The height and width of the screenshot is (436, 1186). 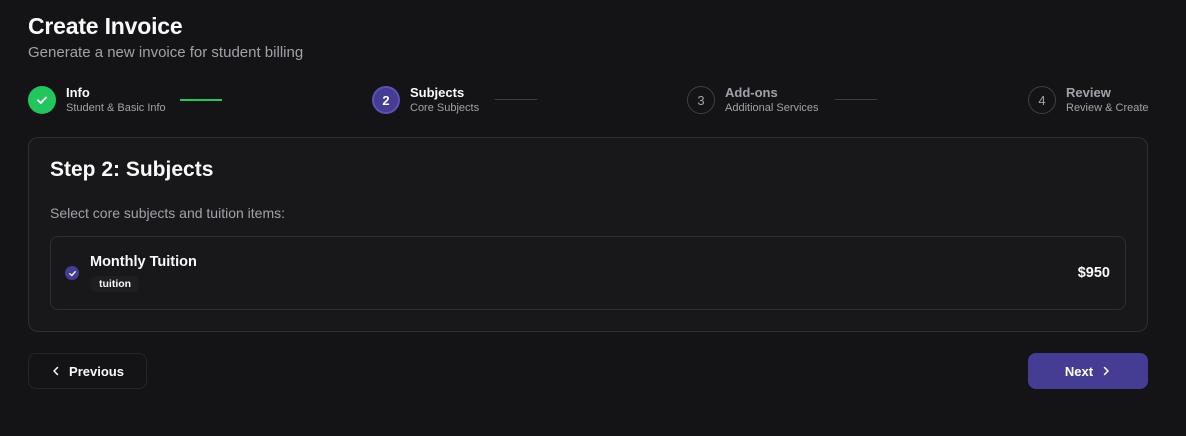 I want to click on step-label: Review, so click(x=1088, y=92).